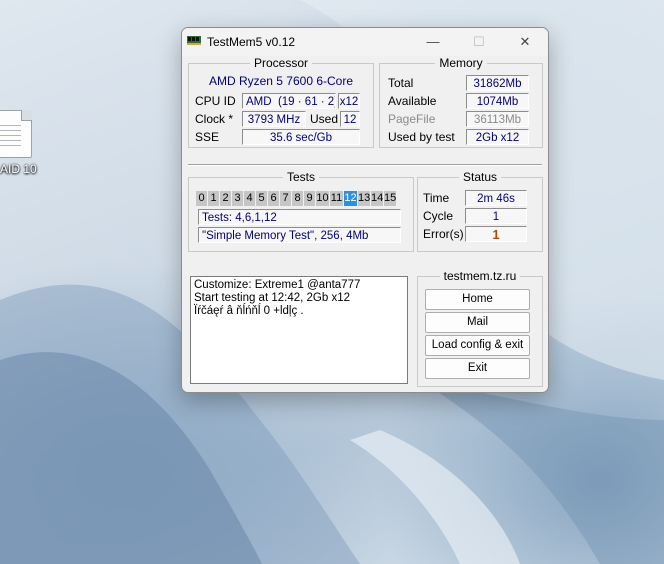  I want to click on test-cell-1: 1, so click(214, 198).